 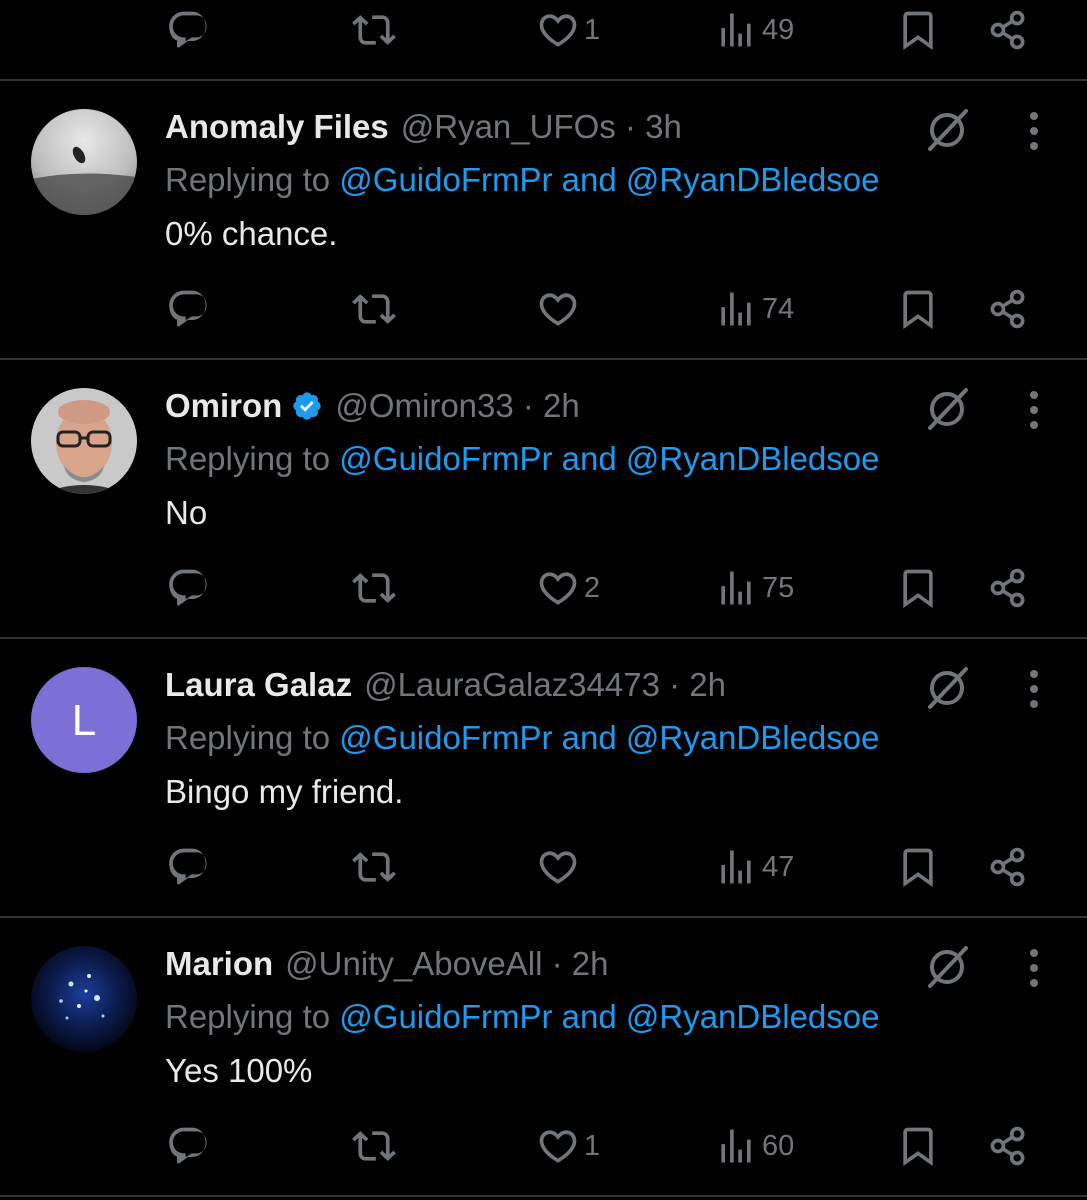 I want to click on user-handle: @LauraGalaz34473 · 2h, so click(x=545, y=685).